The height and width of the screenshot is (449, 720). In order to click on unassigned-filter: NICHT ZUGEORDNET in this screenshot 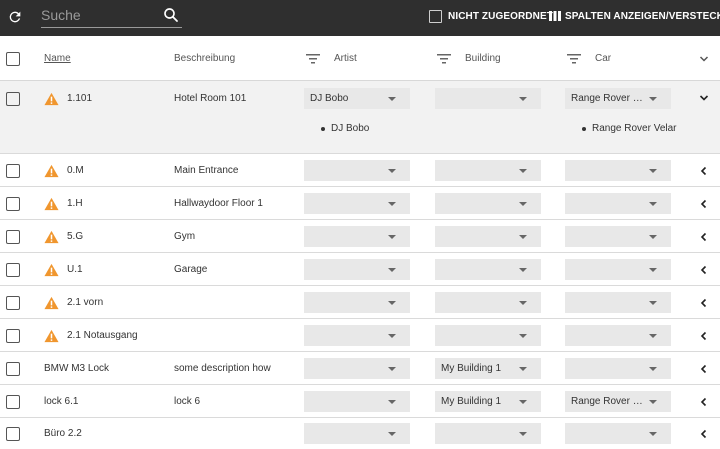, I will do `click(491, 16)`.